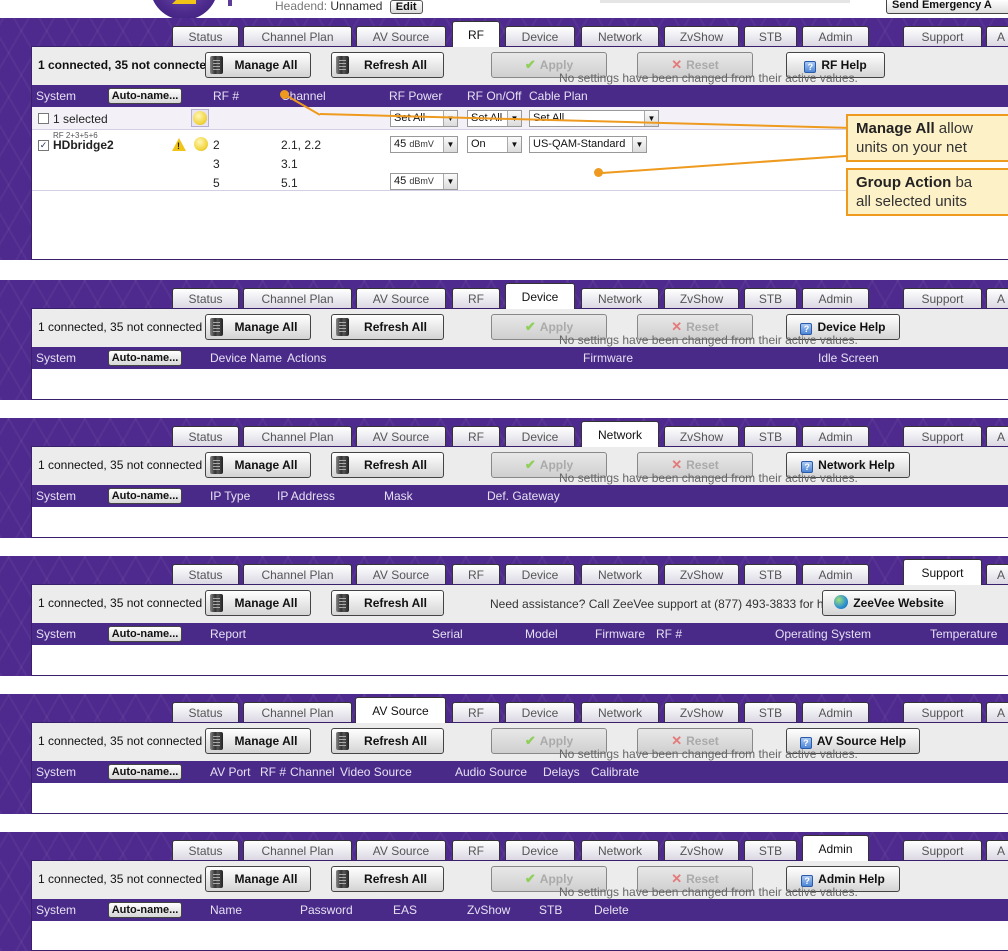 This screenshot has width=1008, height=951. I want to click on edit-headend-button: Edit, so click(406, 7).